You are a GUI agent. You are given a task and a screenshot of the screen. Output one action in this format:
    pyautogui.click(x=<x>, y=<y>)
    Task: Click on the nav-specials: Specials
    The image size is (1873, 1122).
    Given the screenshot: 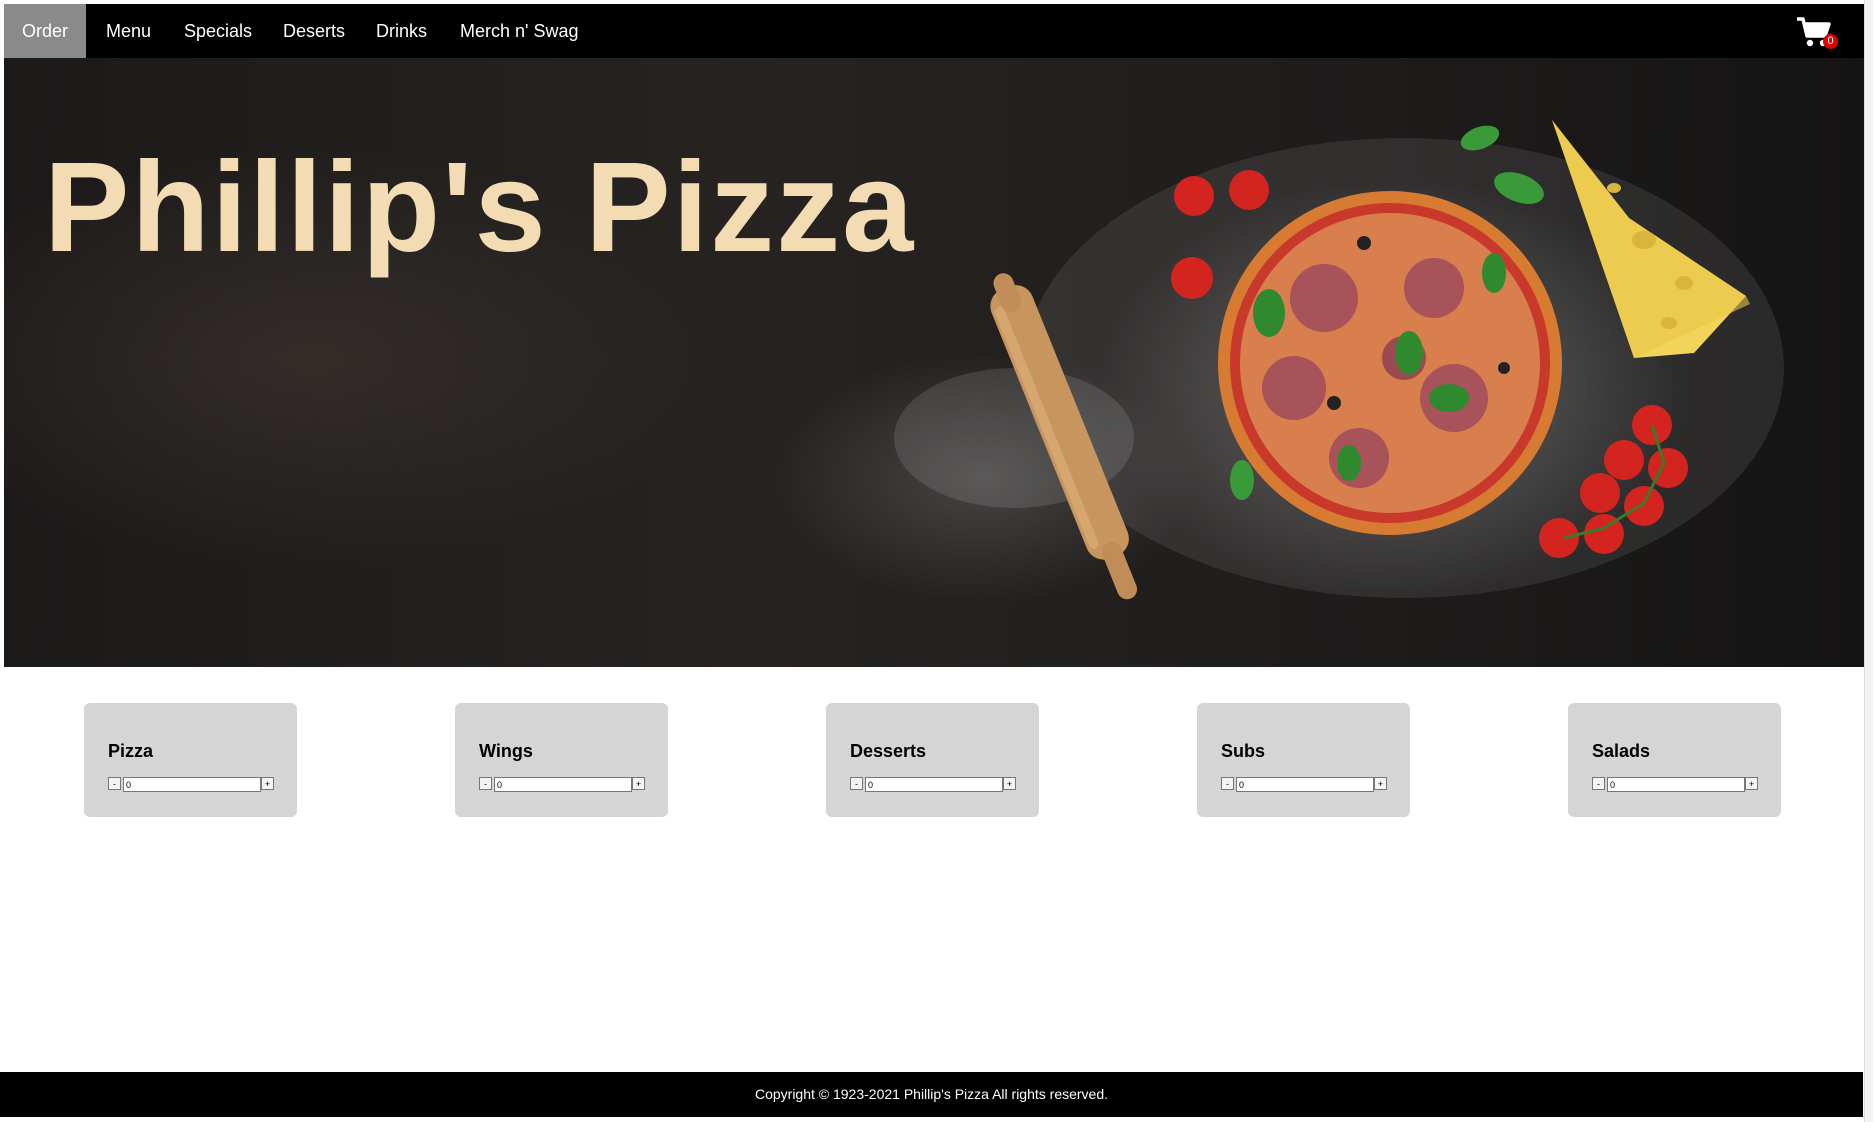 What is the action you would take?
    pyautogui.click(x=218, y=31)
    